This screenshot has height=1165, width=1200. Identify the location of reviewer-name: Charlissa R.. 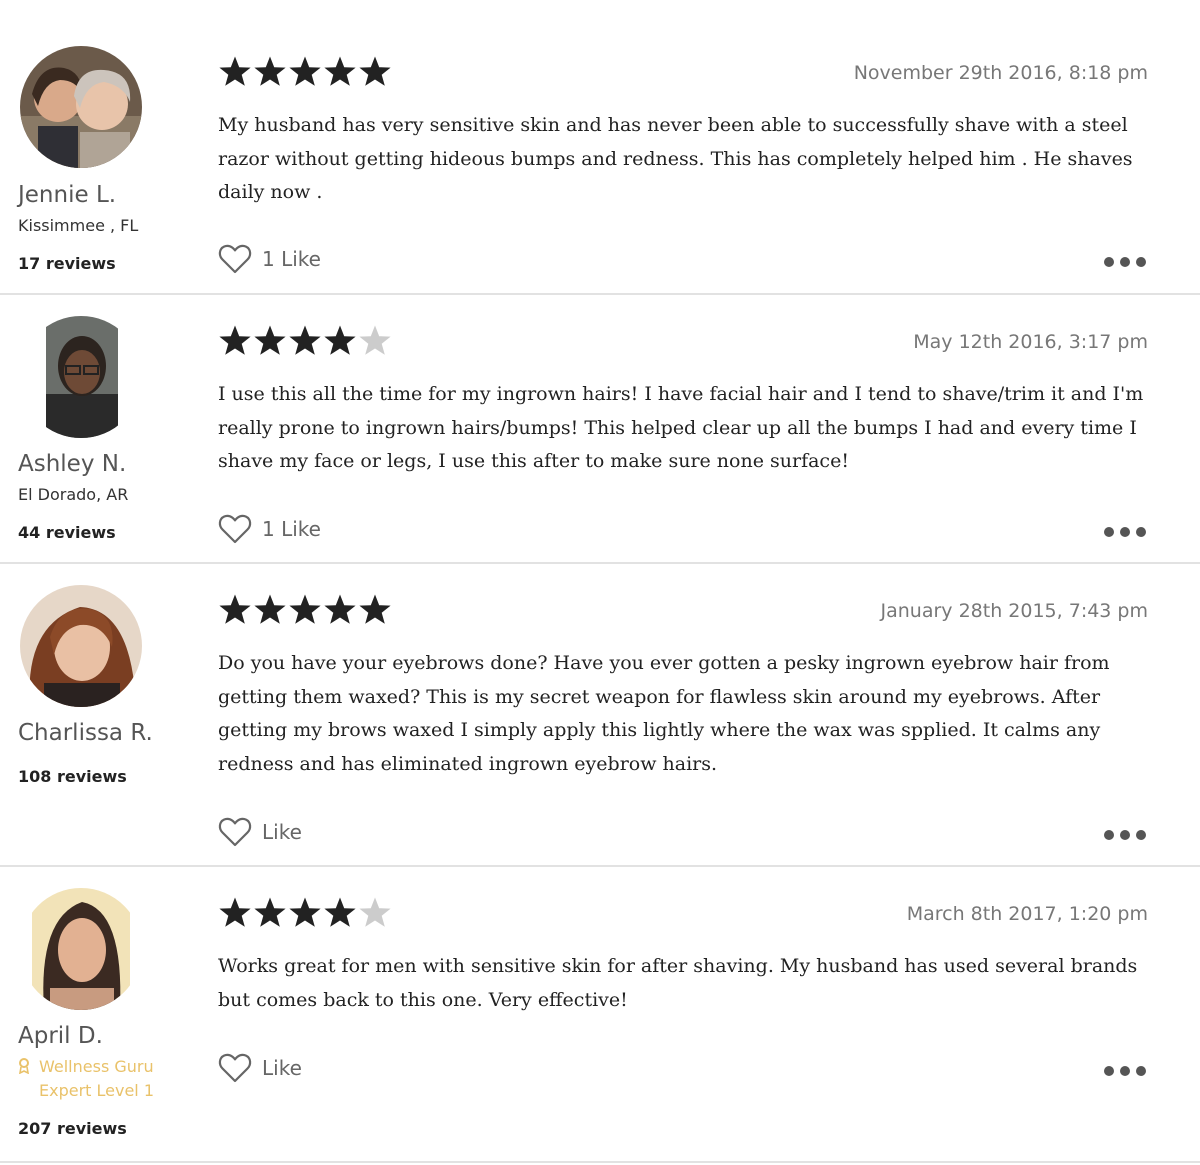
(85, 733).